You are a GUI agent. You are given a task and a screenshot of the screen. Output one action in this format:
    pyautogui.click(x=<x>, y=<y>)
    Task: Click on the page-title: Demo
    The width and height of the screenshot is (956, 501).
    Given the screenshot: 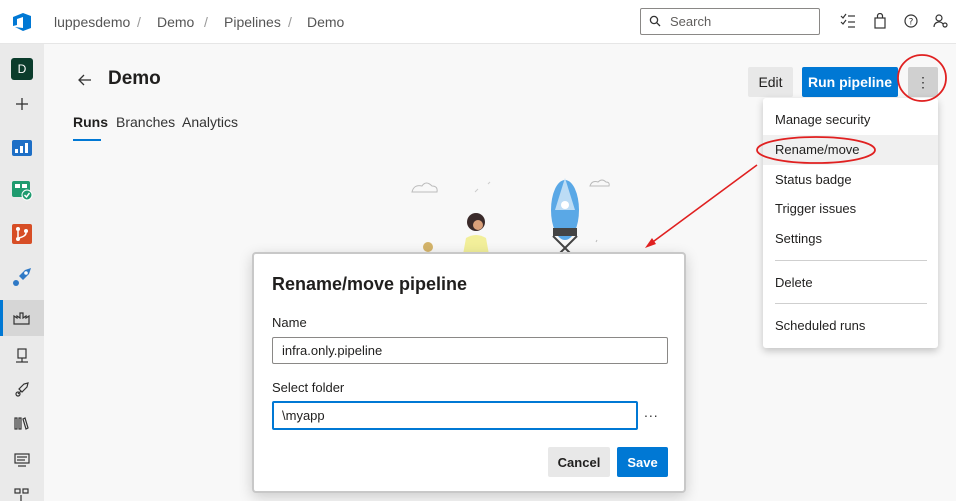 What is the action you would take?
    pyautogui.click(x=134, y=78)
    